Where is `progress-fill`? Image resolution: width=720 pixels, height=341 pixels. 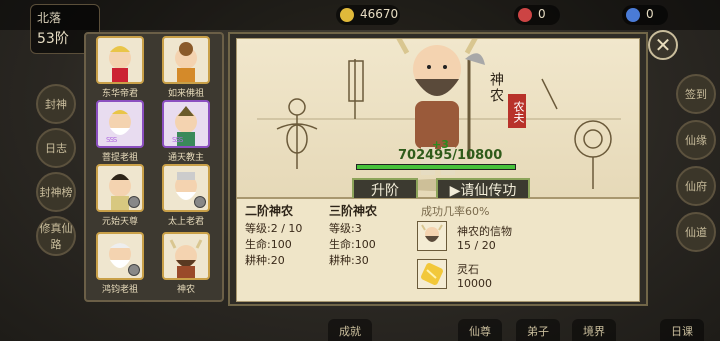 progress-fill is located at coordinates (436, 167).